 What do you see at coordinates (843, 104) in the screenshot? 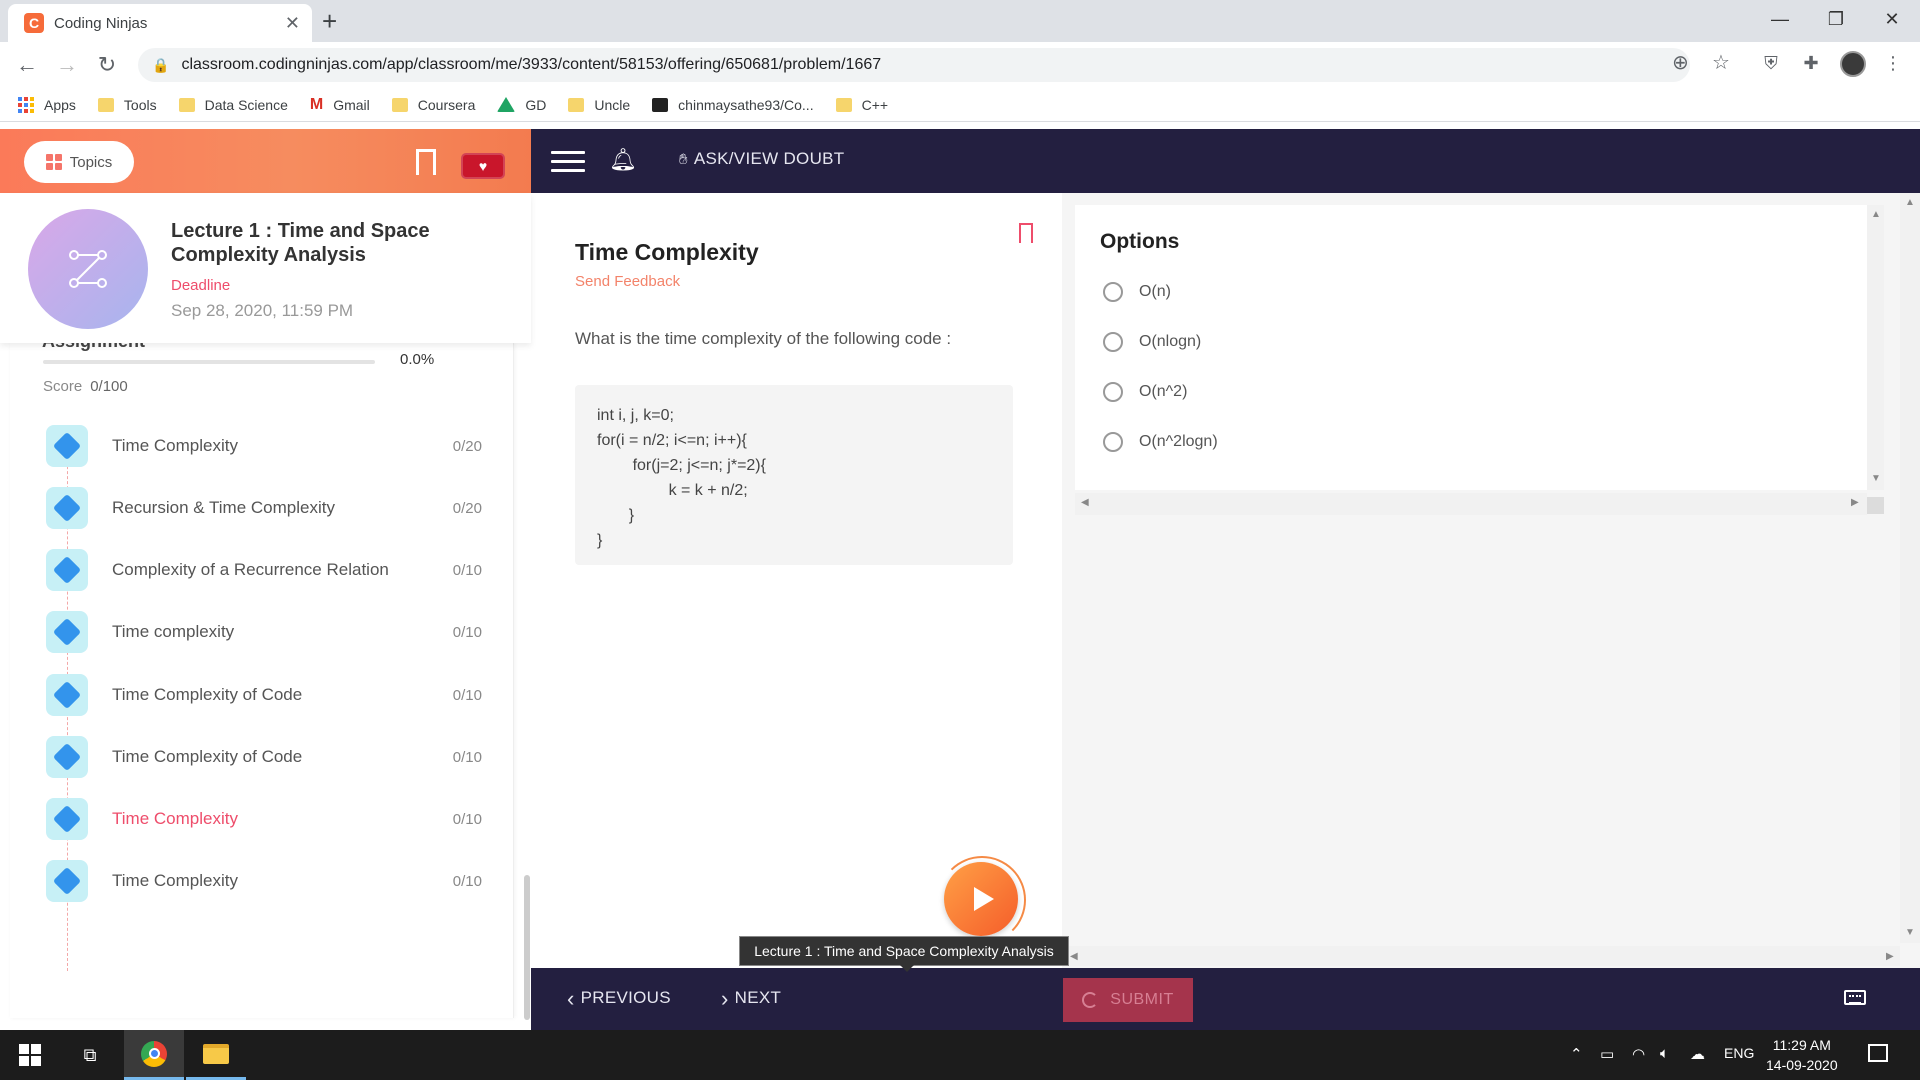
I see `folder-icon` at bounding box center [843, 104].